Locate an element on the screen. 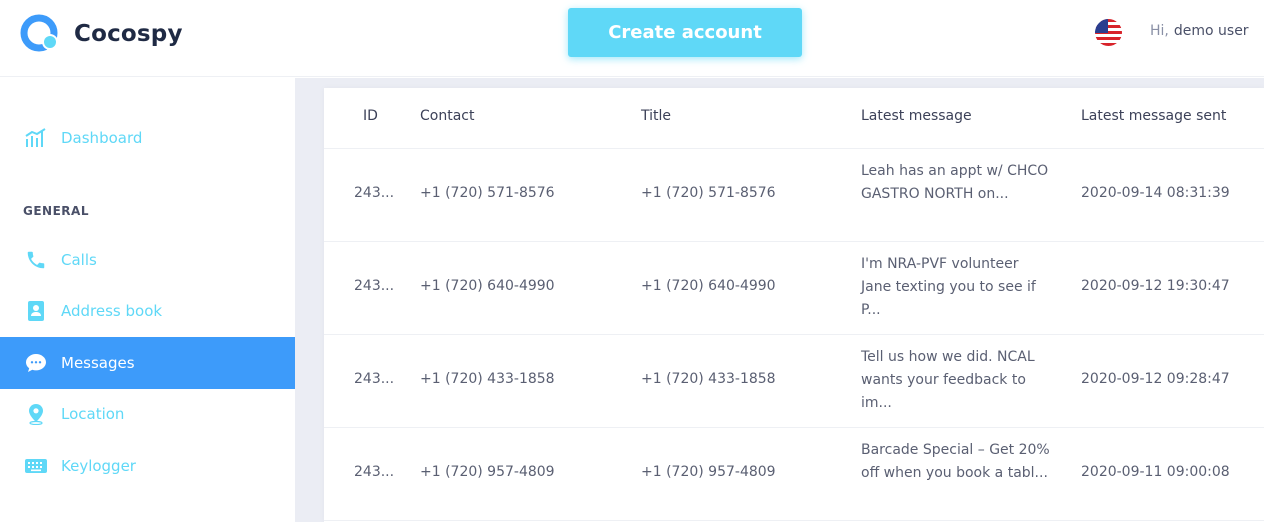 The width and height of the screenshot is (1264, 522). top-header: Cocospy Create account Hi, demo user is located at coordinates (632, 38).